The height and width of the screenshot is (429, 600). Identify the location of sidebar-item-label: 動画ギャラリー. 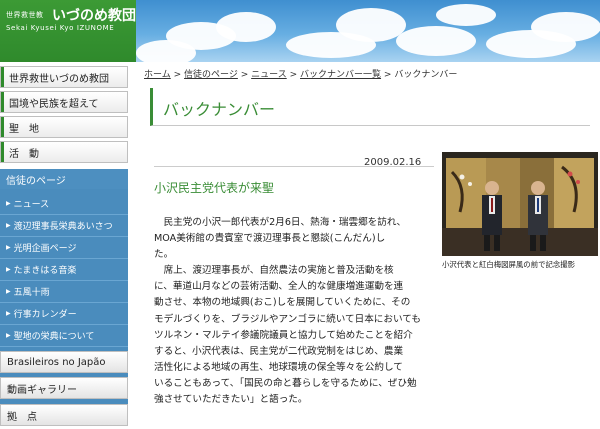
(42, 390).